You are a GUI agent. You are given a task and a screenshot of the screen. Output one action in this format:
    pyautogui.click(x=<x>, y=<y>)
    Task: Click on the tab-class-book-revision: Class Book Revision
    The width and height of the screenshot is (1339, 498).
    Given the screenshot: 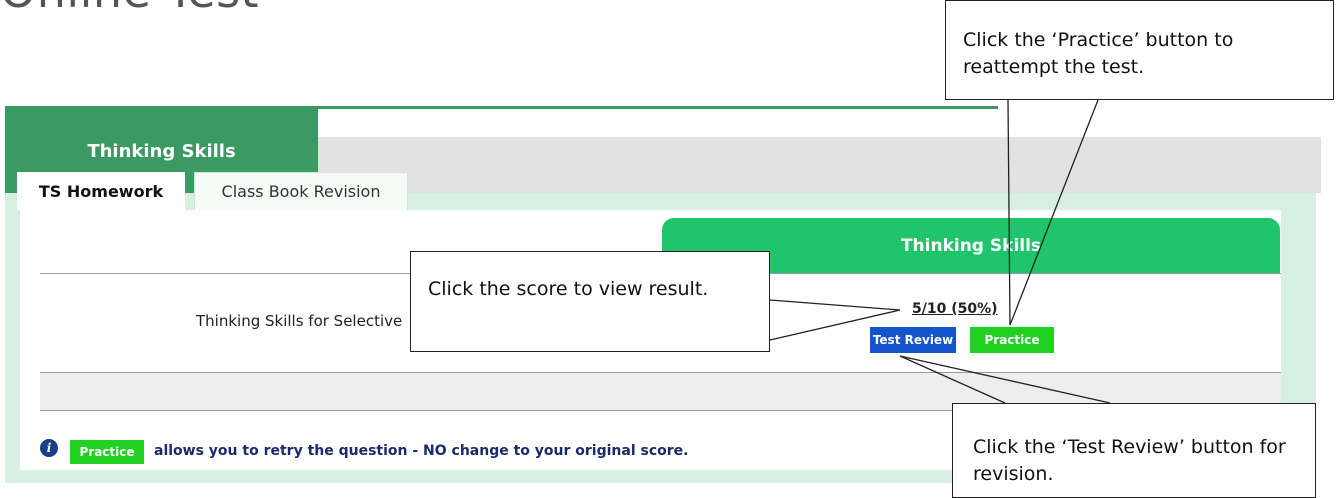 What is the action you would take?
    pyautogui.click(x=301, y=191)
    